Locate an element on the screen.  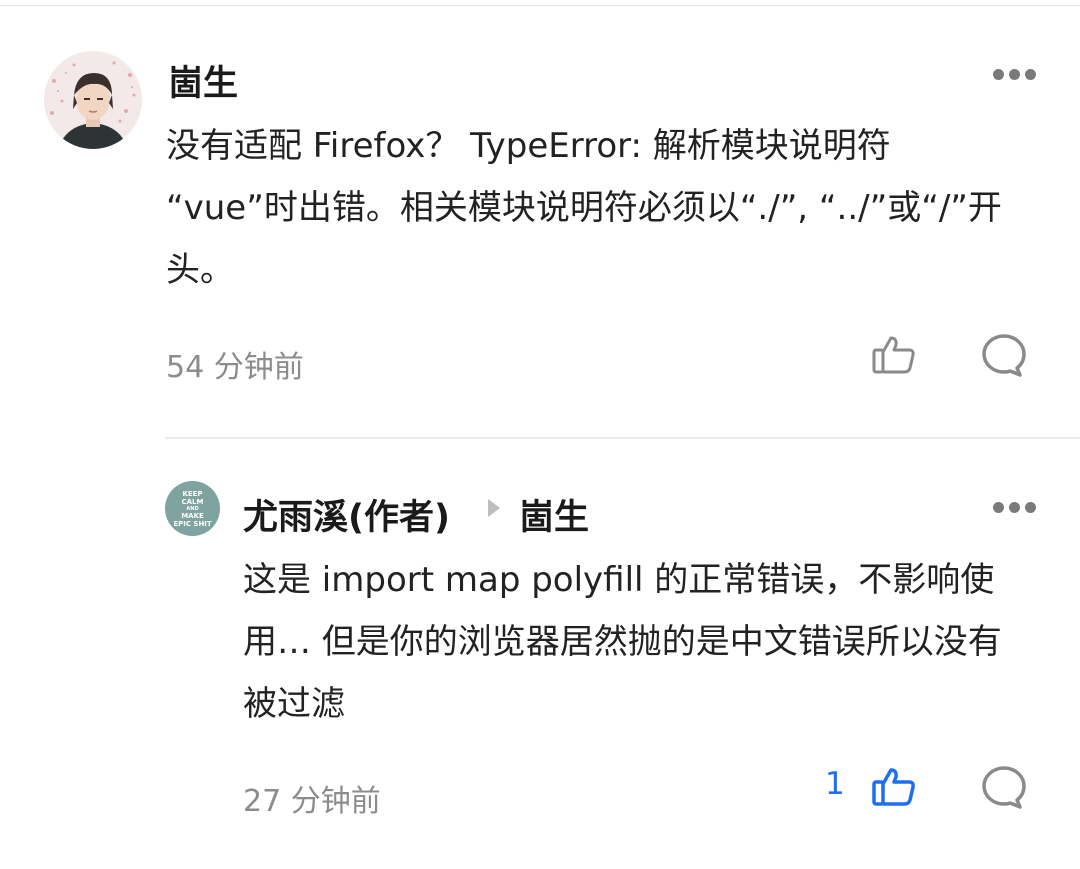
comment-author-name: 崮生 is located at coordinates (203, 80).